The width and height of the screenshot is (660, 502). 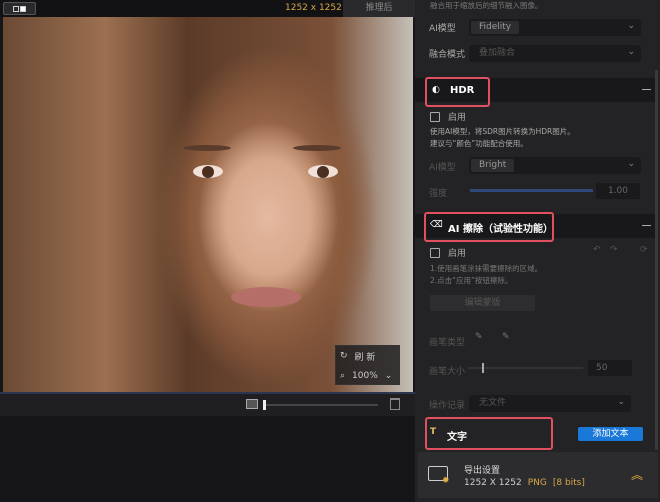 I want to click on lips, so click(x=266, y=297).